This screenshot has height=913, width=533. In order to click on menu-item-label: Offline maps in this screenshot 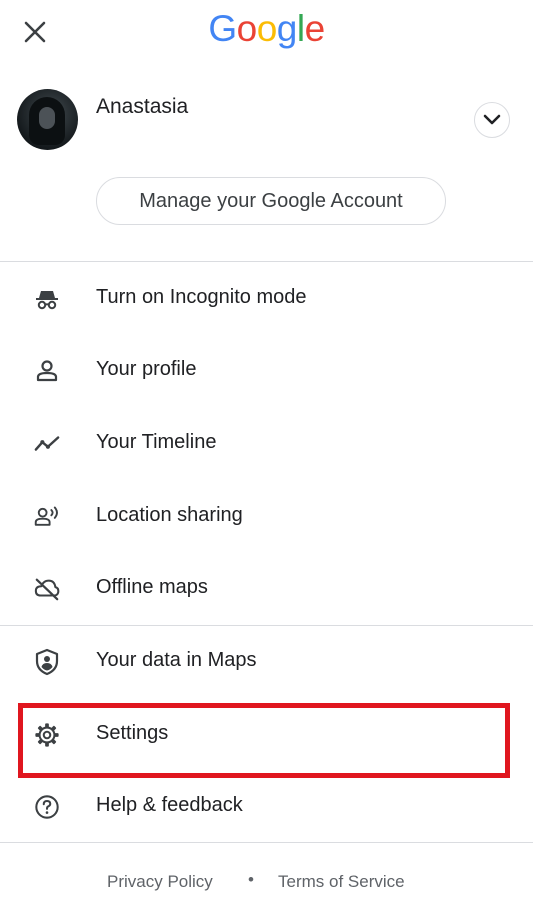, I will do `click(152, 587)`.